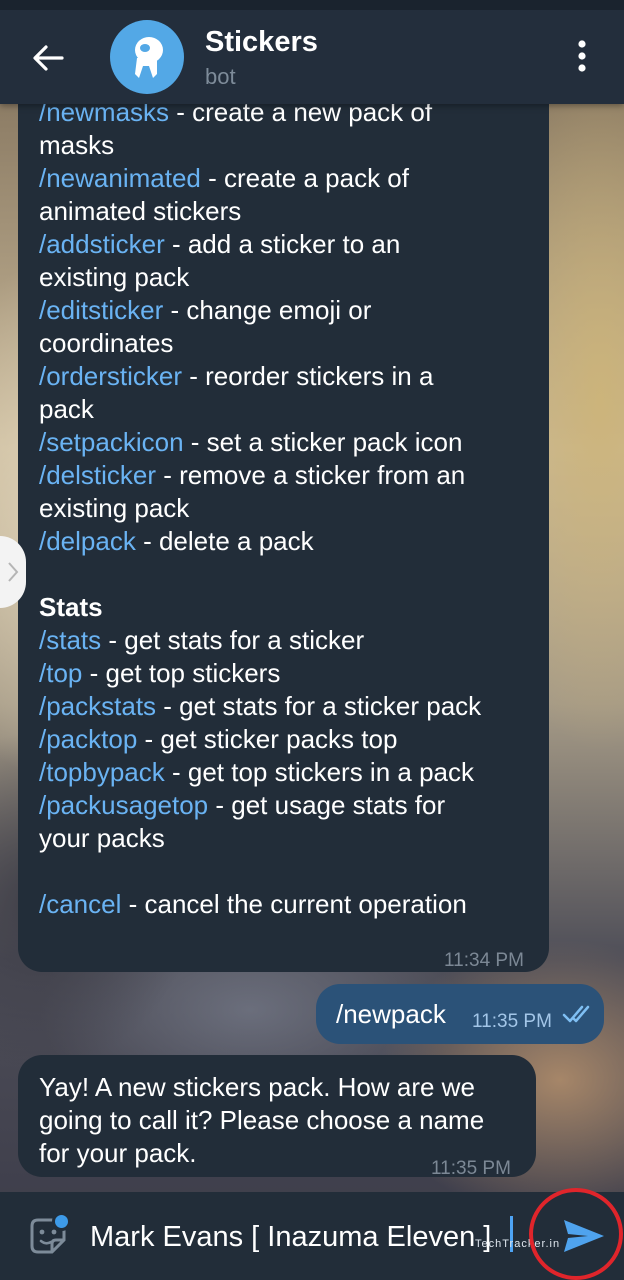 The image size is (624, 1280). What do you see at coordinates (308, 376) in the screenshot?
I see `command-desc: - reorder stickers in a` at bounding box center [308, 376].